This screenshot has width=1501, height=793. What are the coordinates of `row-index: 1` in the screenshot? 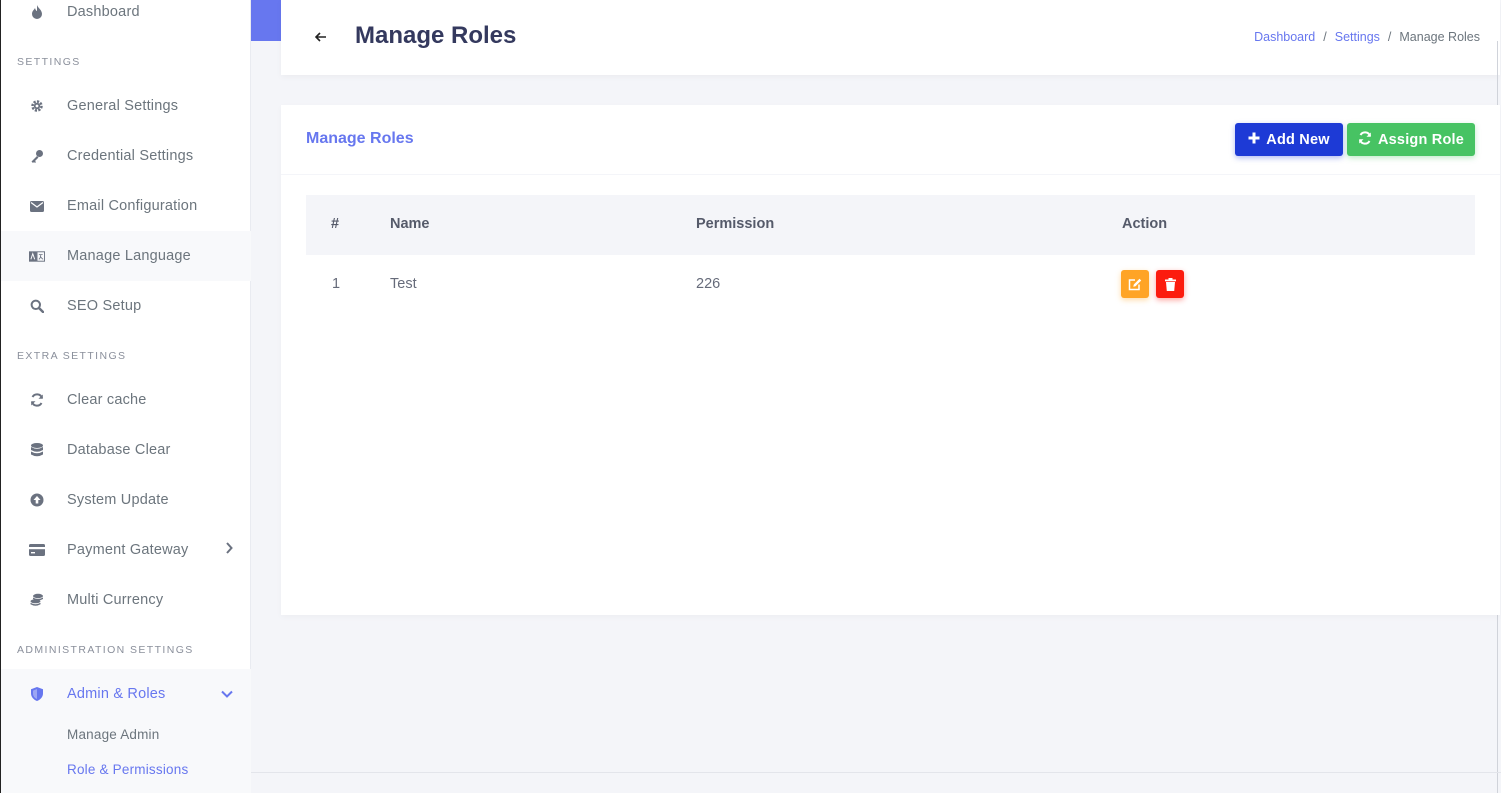 It's located at (336, 284).